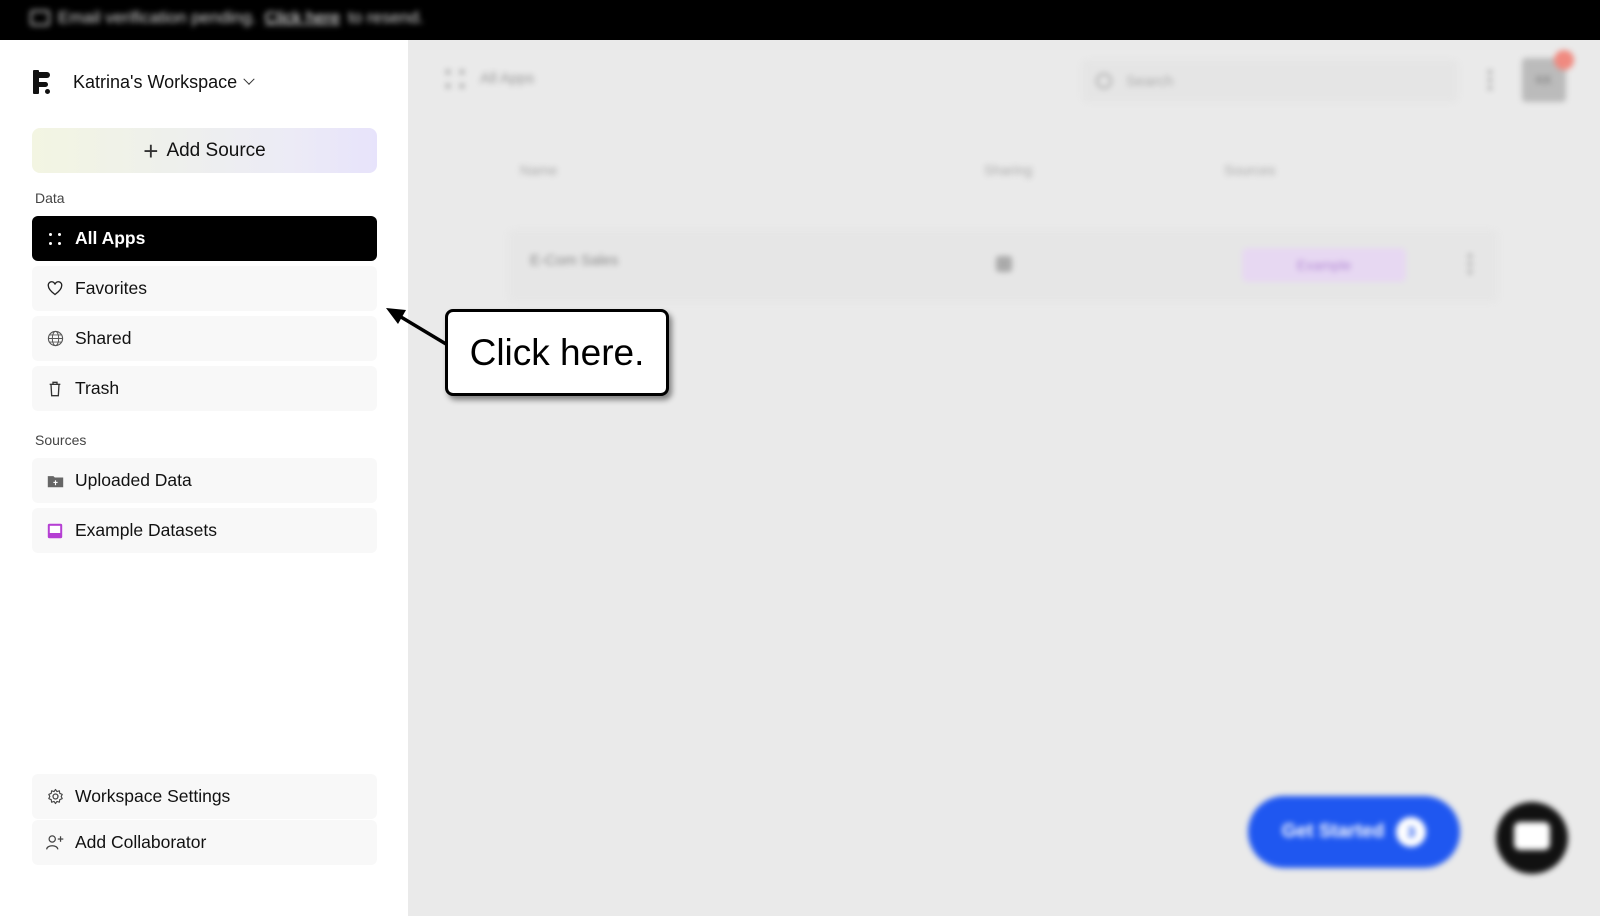 The height and width of the screenshot is (916, 1600). I want to click on app-name: E-Com Sales, so click(574, 260).